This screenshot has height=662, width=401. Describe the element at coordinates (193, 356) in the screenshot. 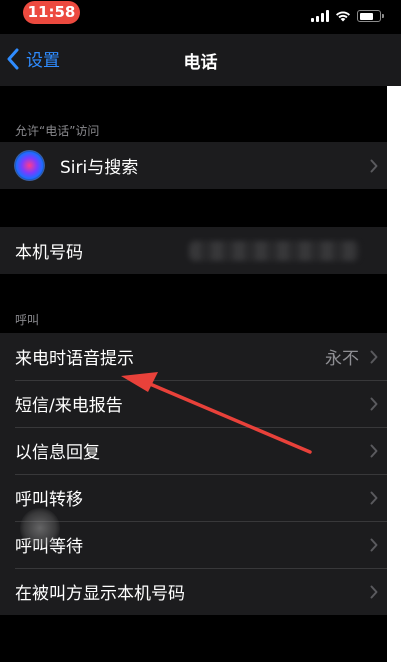

I see `announce-calls-row: 来电时语音提示 永不` at that location.